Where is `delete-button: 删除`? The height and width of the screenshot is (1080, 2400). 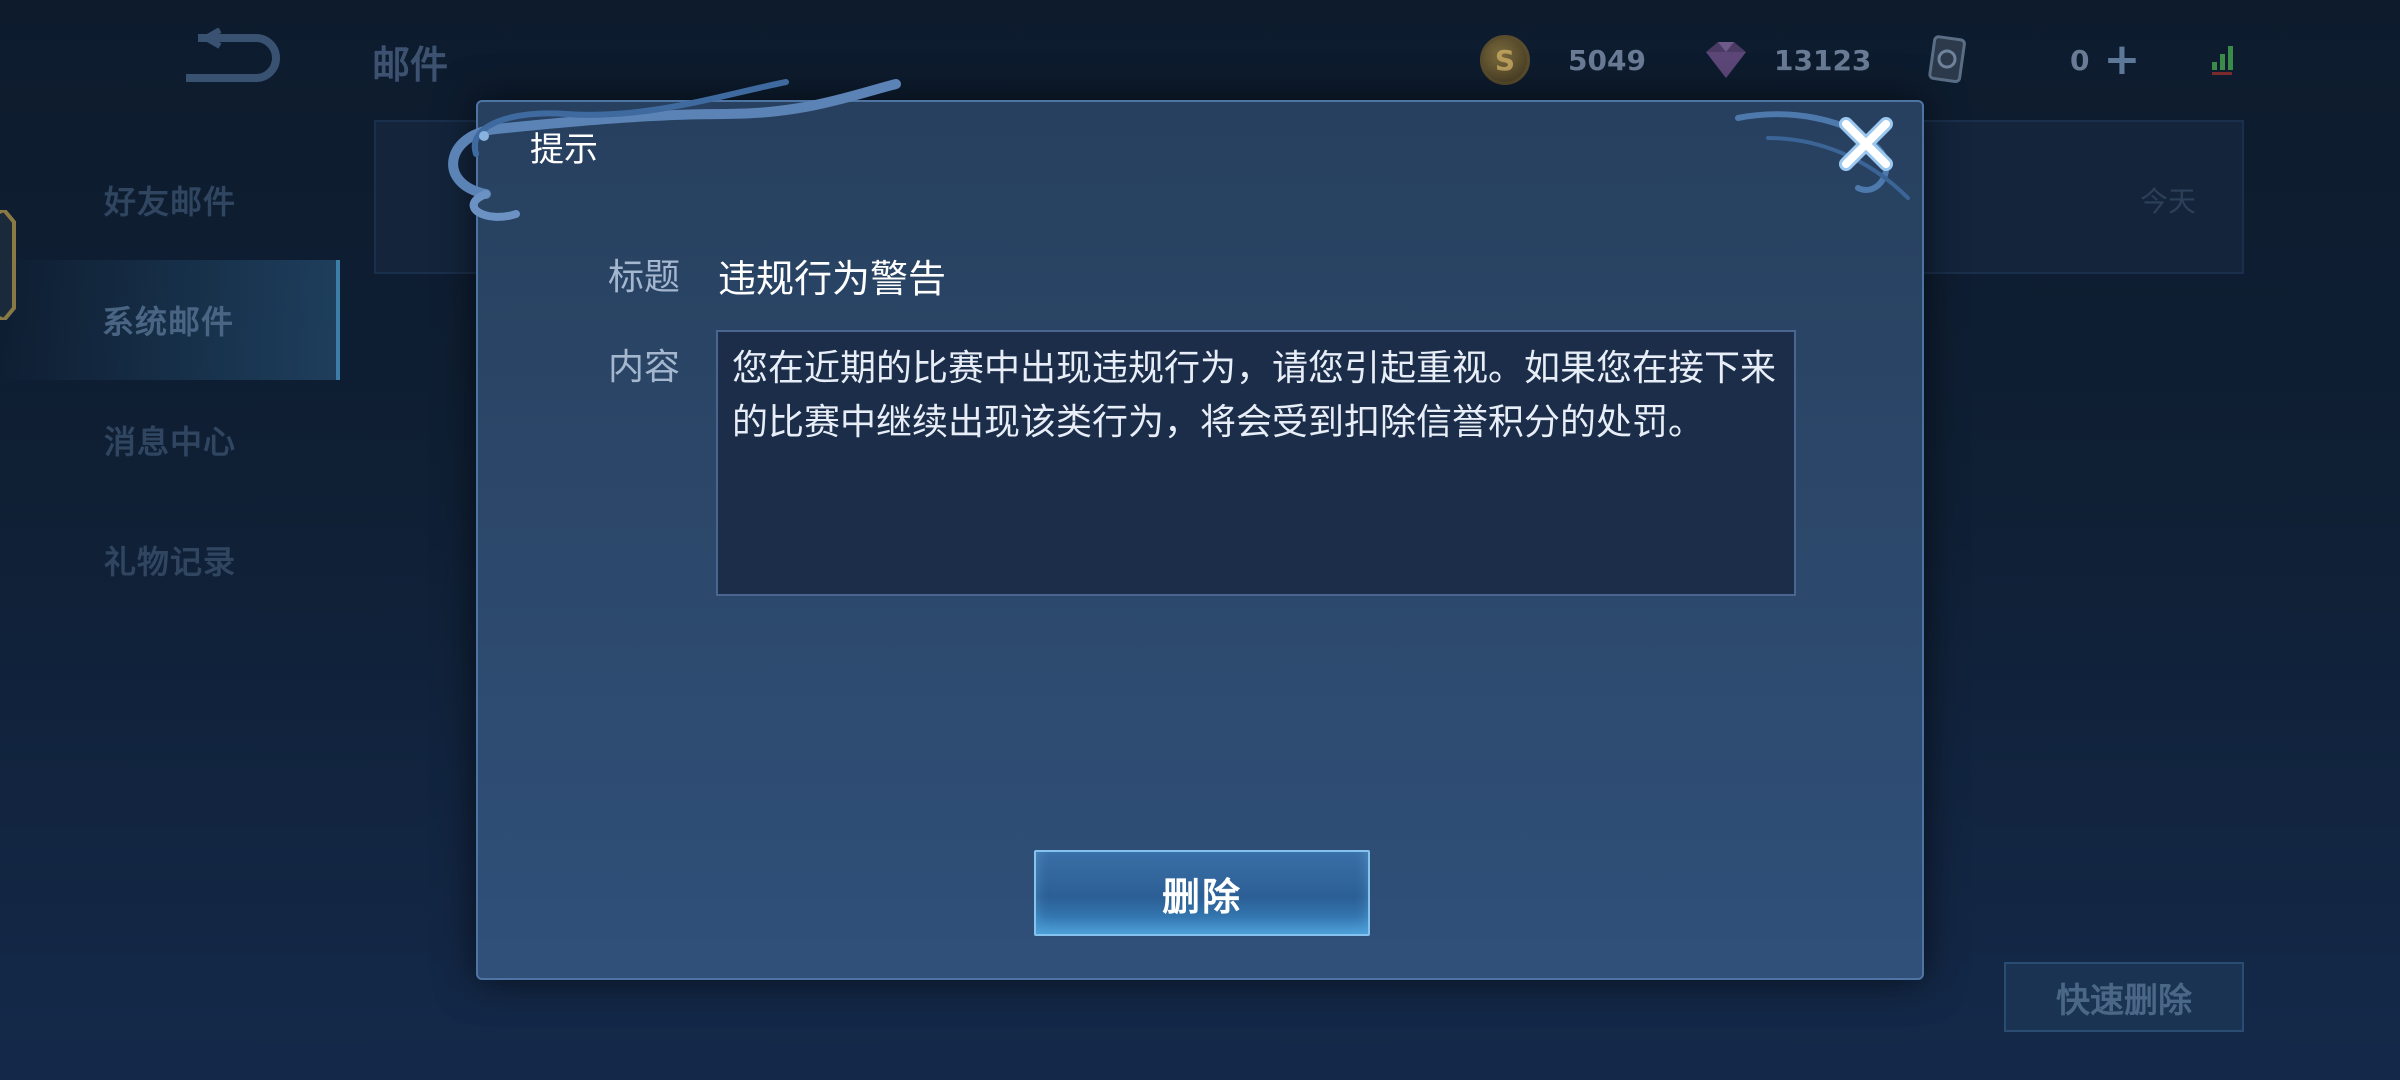 delete-button: 删除 is located at coordinates (1202, 893).